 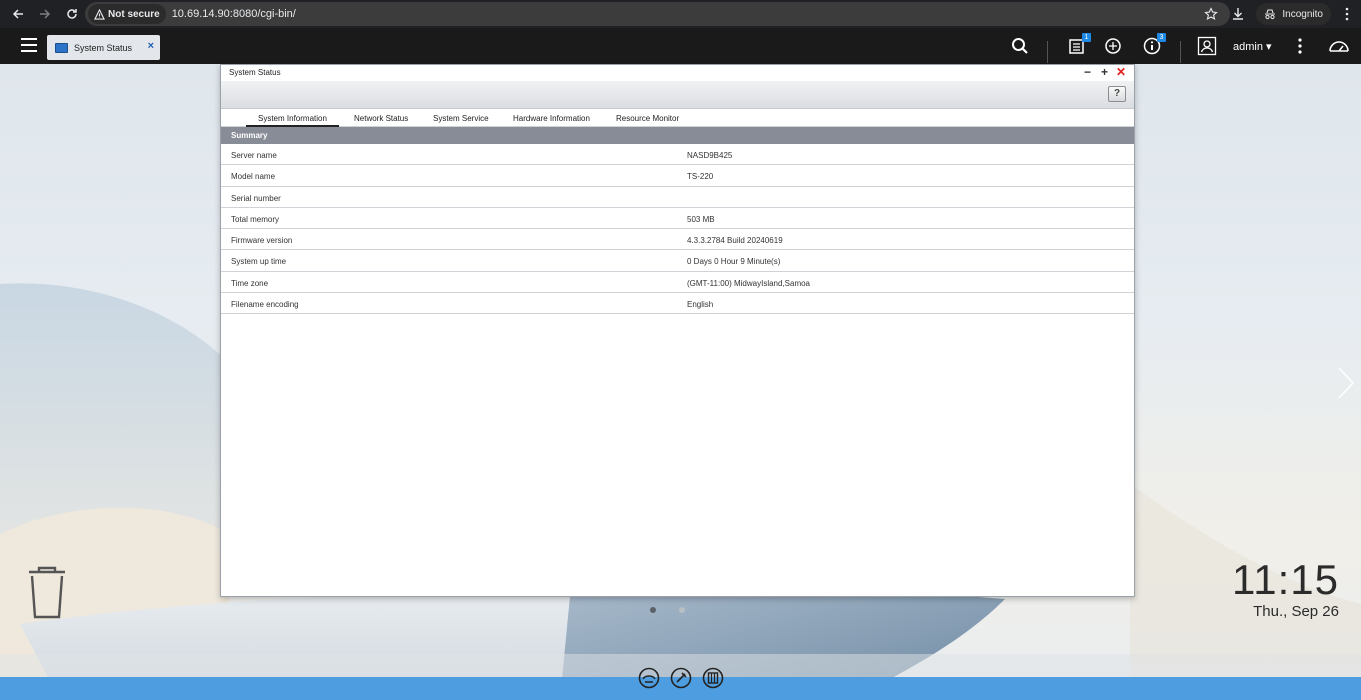 What do you see at coordinates (1207, 46) in the screenshot?
I see `user-avatar-icon` at bounding box center [1207, 46].